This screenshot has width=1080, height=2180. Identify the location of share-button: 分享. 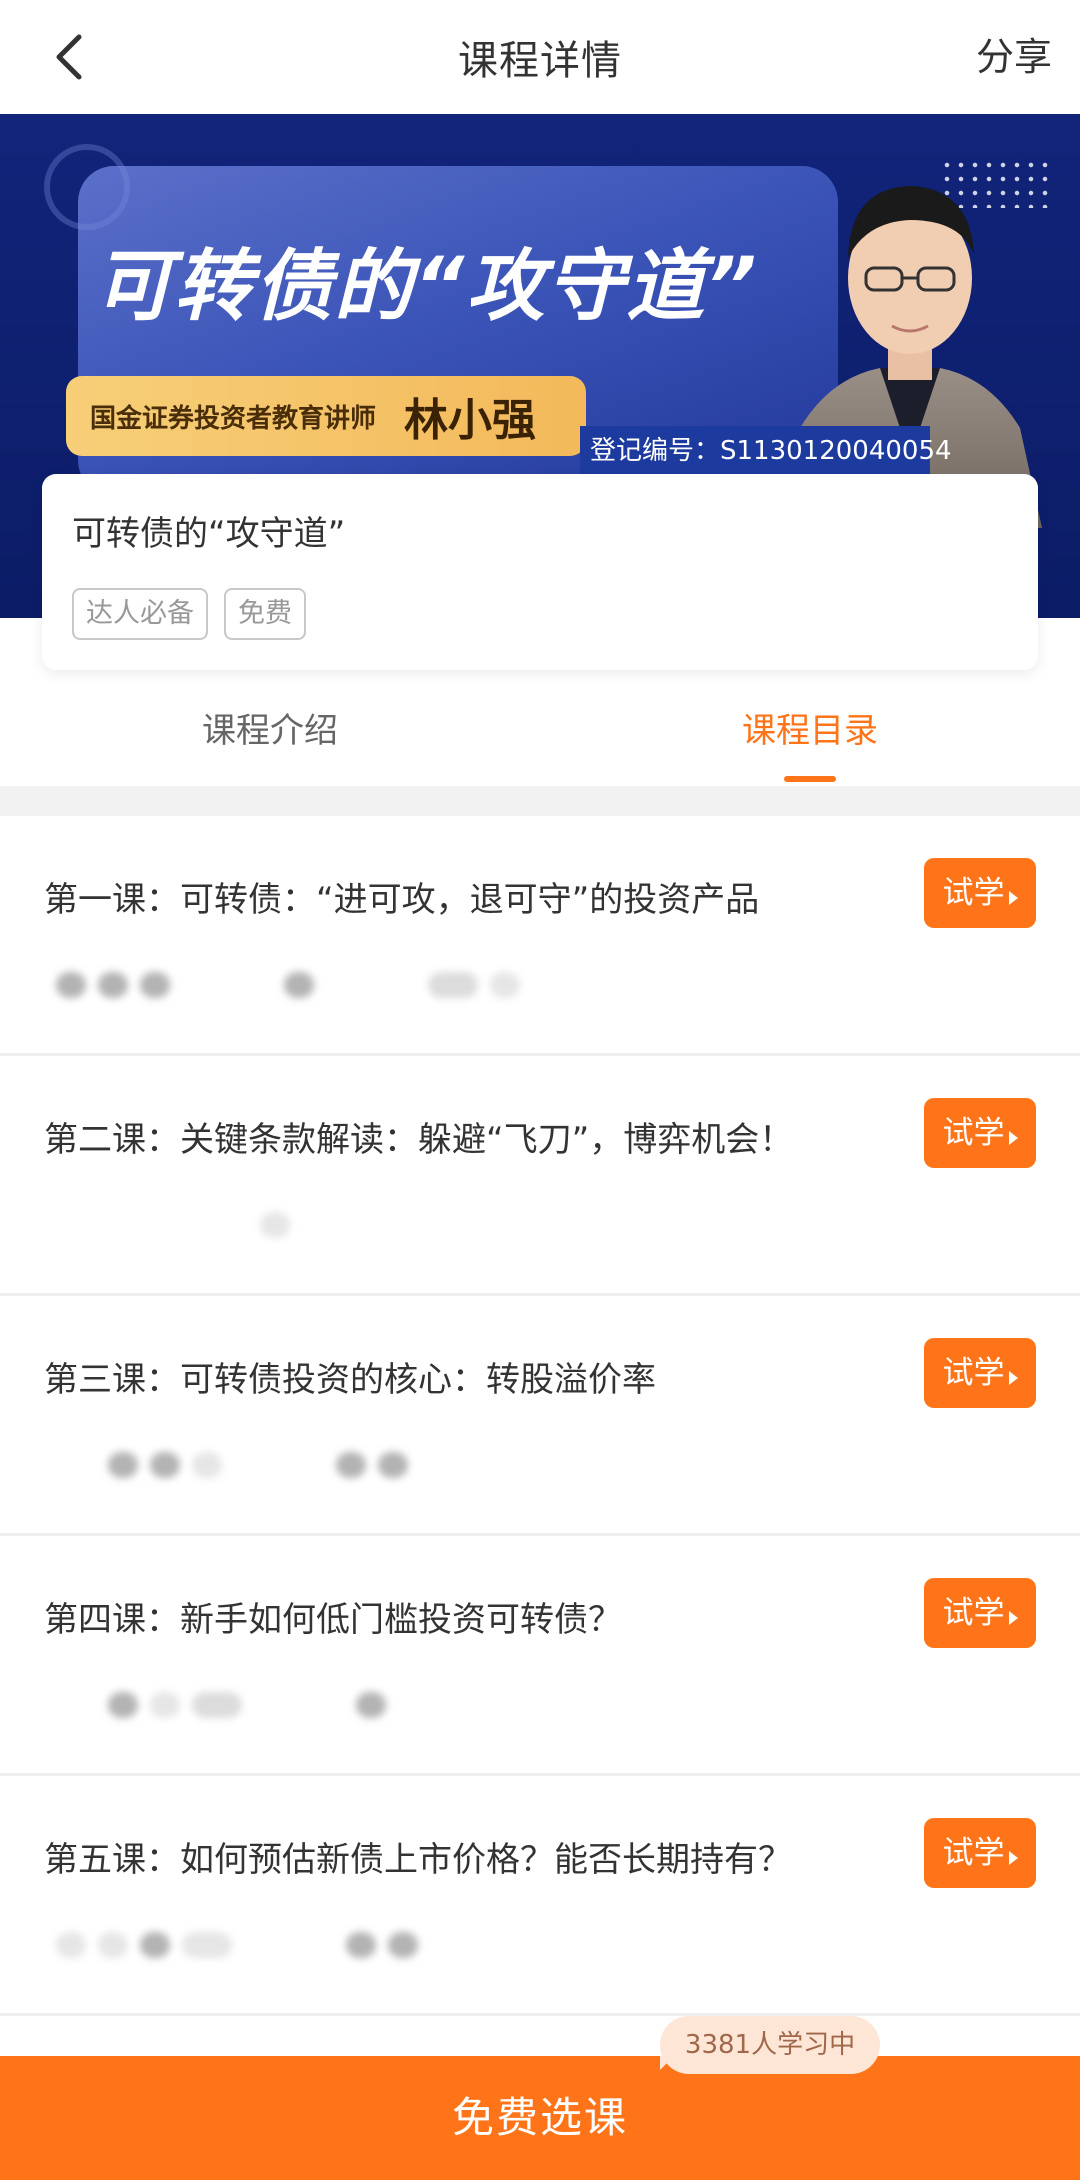
(1014, 57).